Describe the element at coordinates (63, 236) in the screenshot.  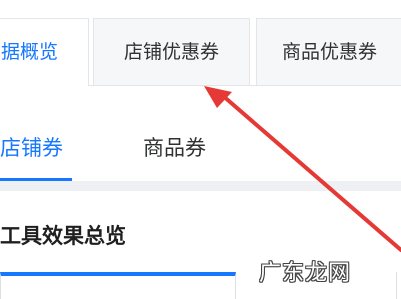
I see `section-title: 工具效果总览` at that location.